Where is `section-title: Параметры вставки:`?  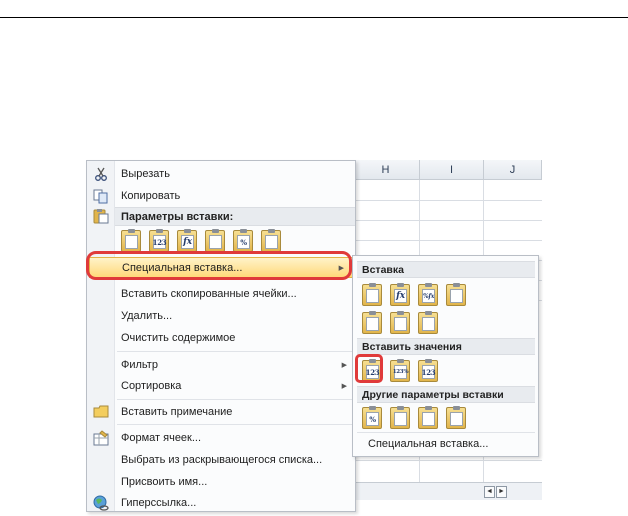
section-title: Параметры вставки: is located at coordinates (177, 216).